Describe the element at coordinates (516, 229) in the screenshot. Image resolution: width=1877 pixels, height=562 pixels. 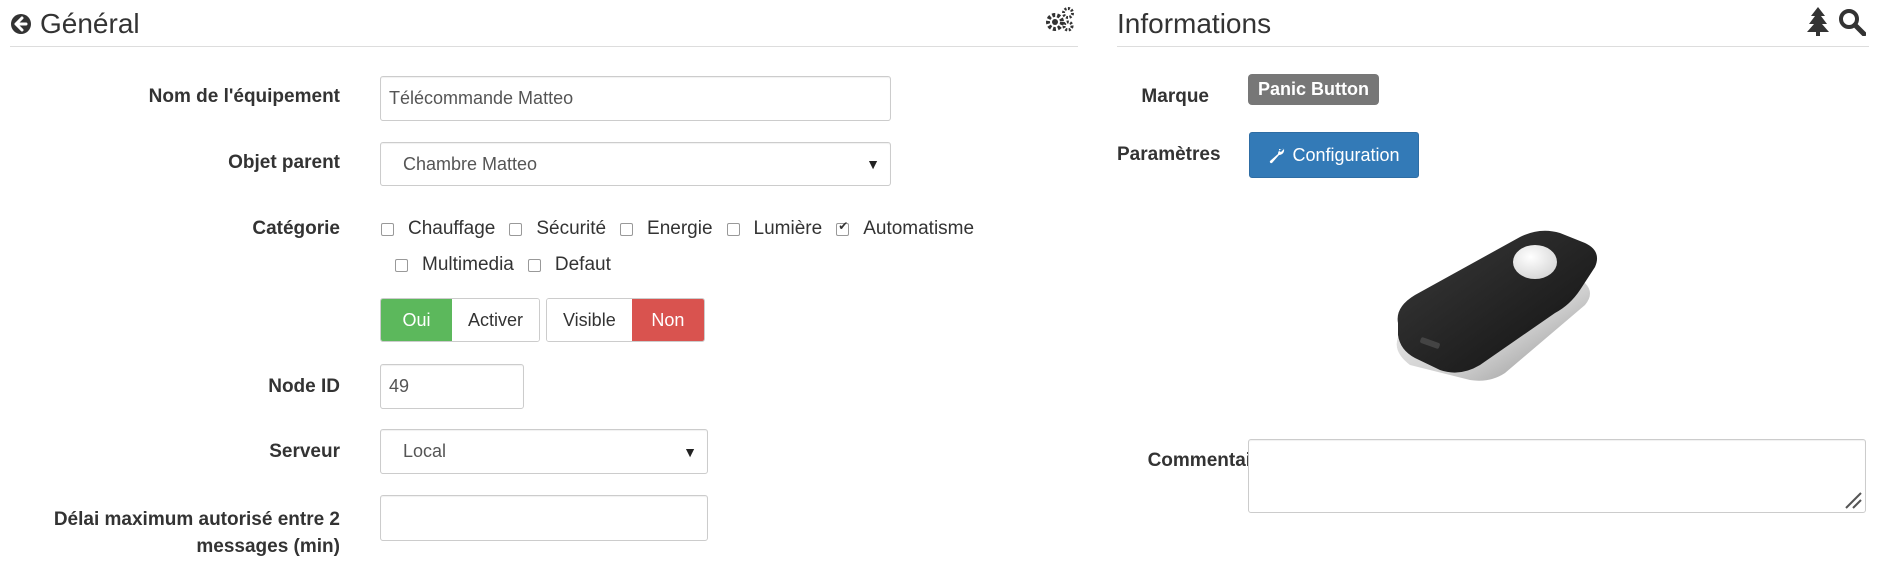
I see `checkbox-securite` at that location.